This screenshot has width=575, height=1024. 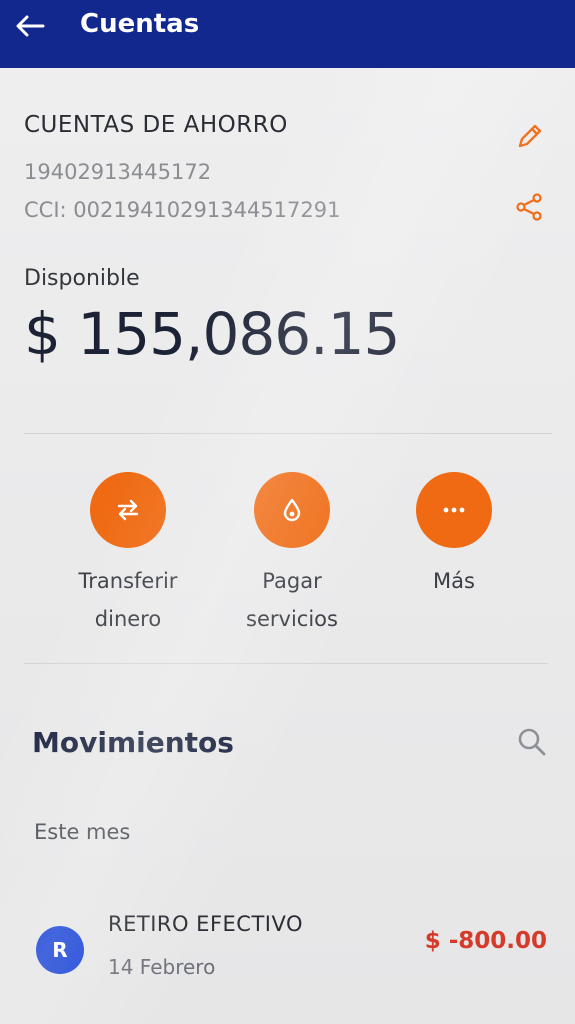 I want to click on transfer-arrows-icon, so click(x=128, y=510).